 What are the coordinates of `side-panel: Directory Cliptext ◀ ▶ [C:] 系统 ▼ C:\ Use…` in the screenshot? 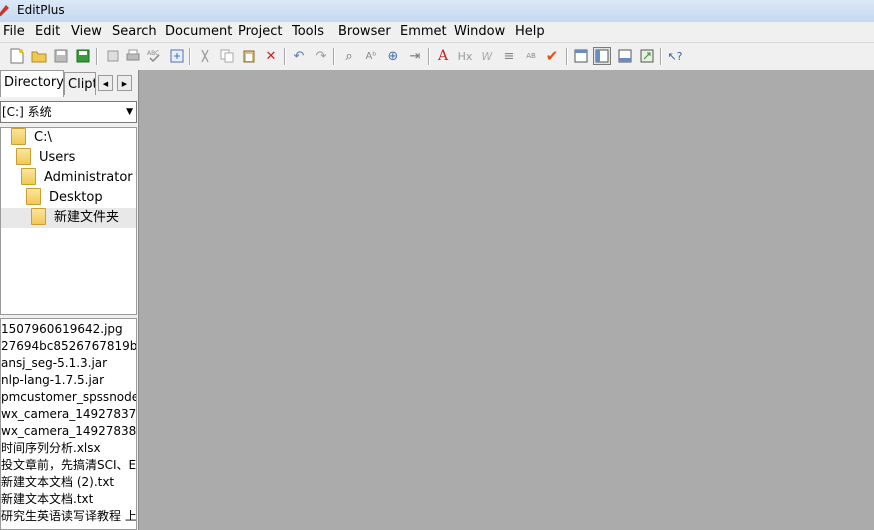 It's located at (69, 300).